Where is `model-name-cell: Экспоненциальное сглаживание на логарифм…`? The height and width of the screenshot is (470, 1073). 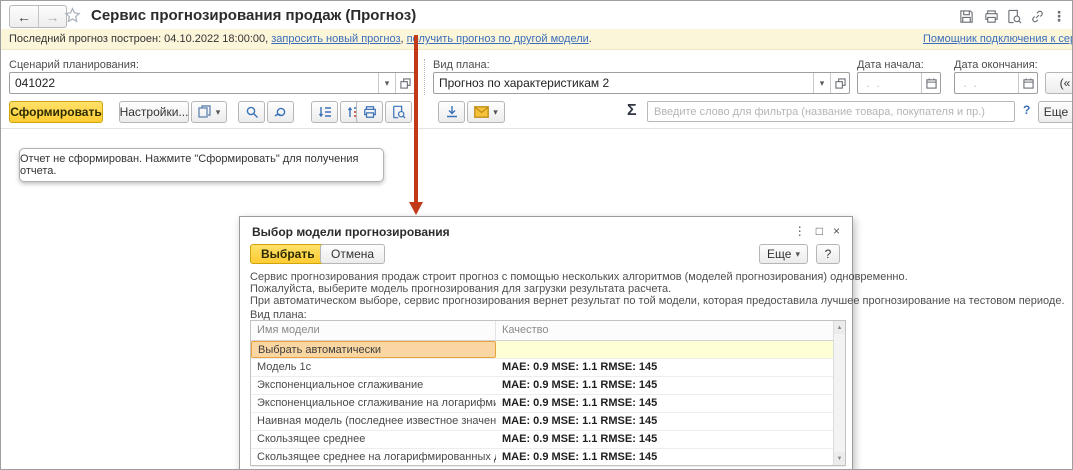 model-name-cell: Экспоненциальное сглаживание на логарифм… is located at coordinates (373, 403).